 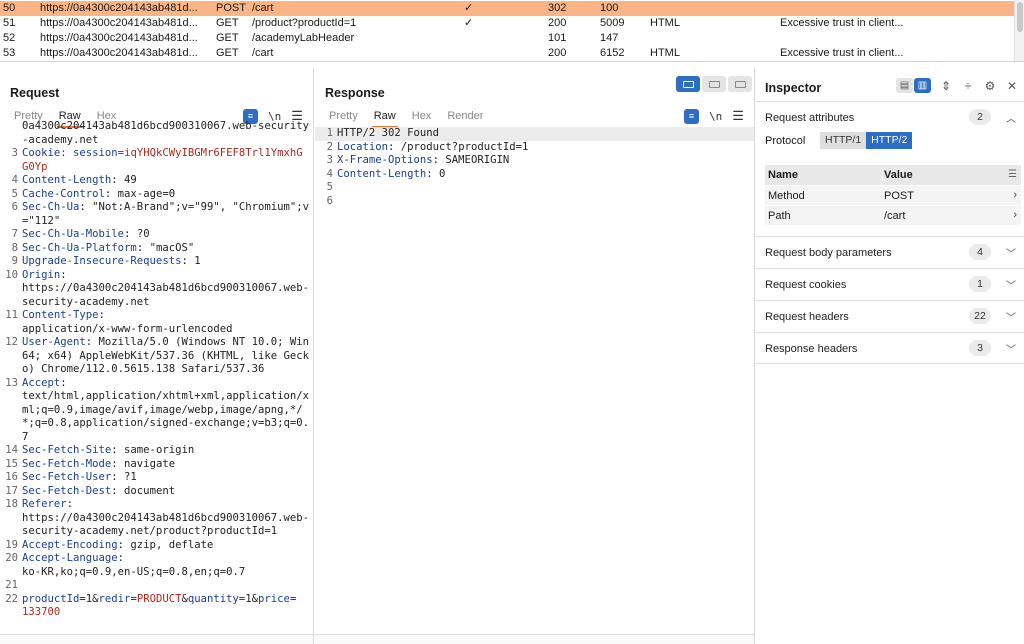 What do you see at coordinates (612, 53) in the screenshot?
I see `row-length: 6152` at bounding box center [612, 53].